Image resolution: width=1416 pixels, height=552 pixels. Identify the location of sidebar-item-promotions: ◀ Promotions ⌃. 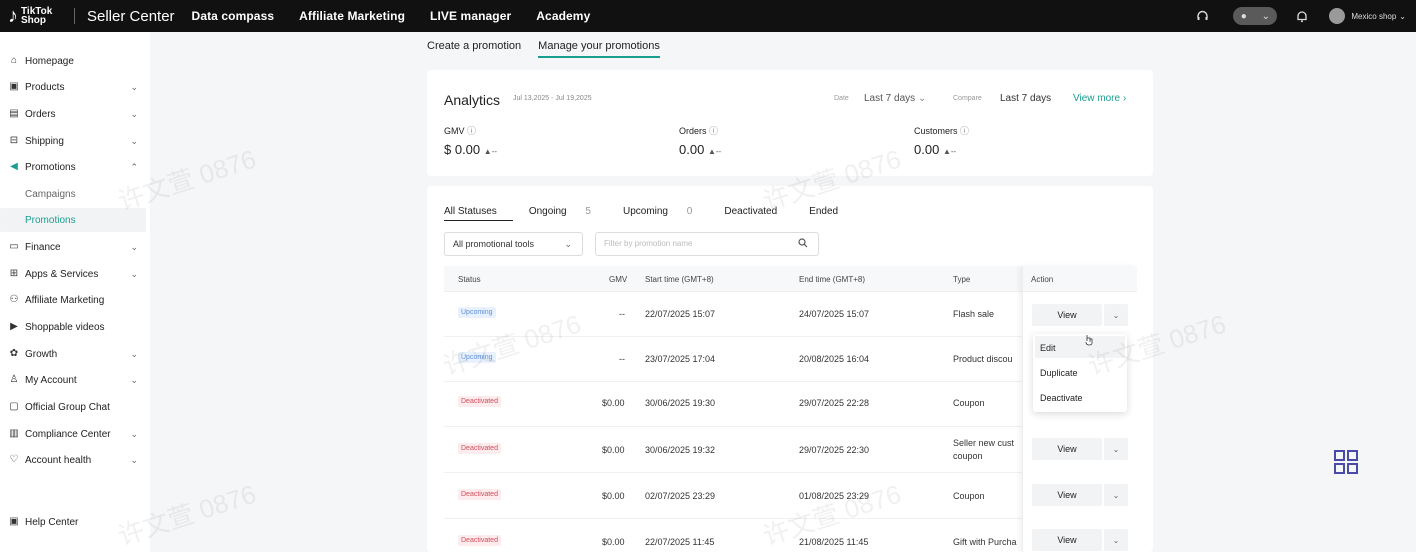
(73, 167).